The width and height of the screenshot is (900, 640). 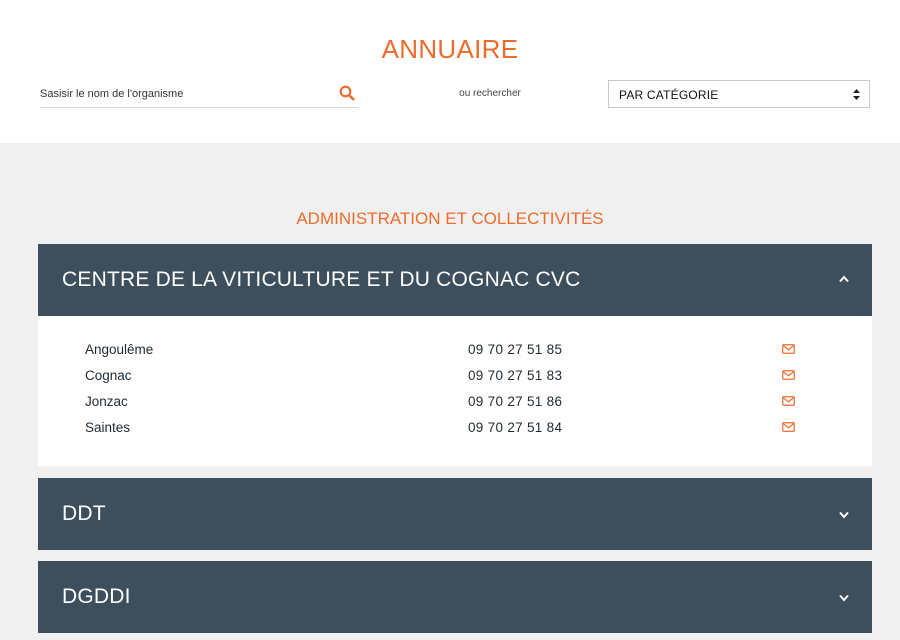 I want to click on contact-phone: 09 70 27 51 83, so click(x=515, y=375).